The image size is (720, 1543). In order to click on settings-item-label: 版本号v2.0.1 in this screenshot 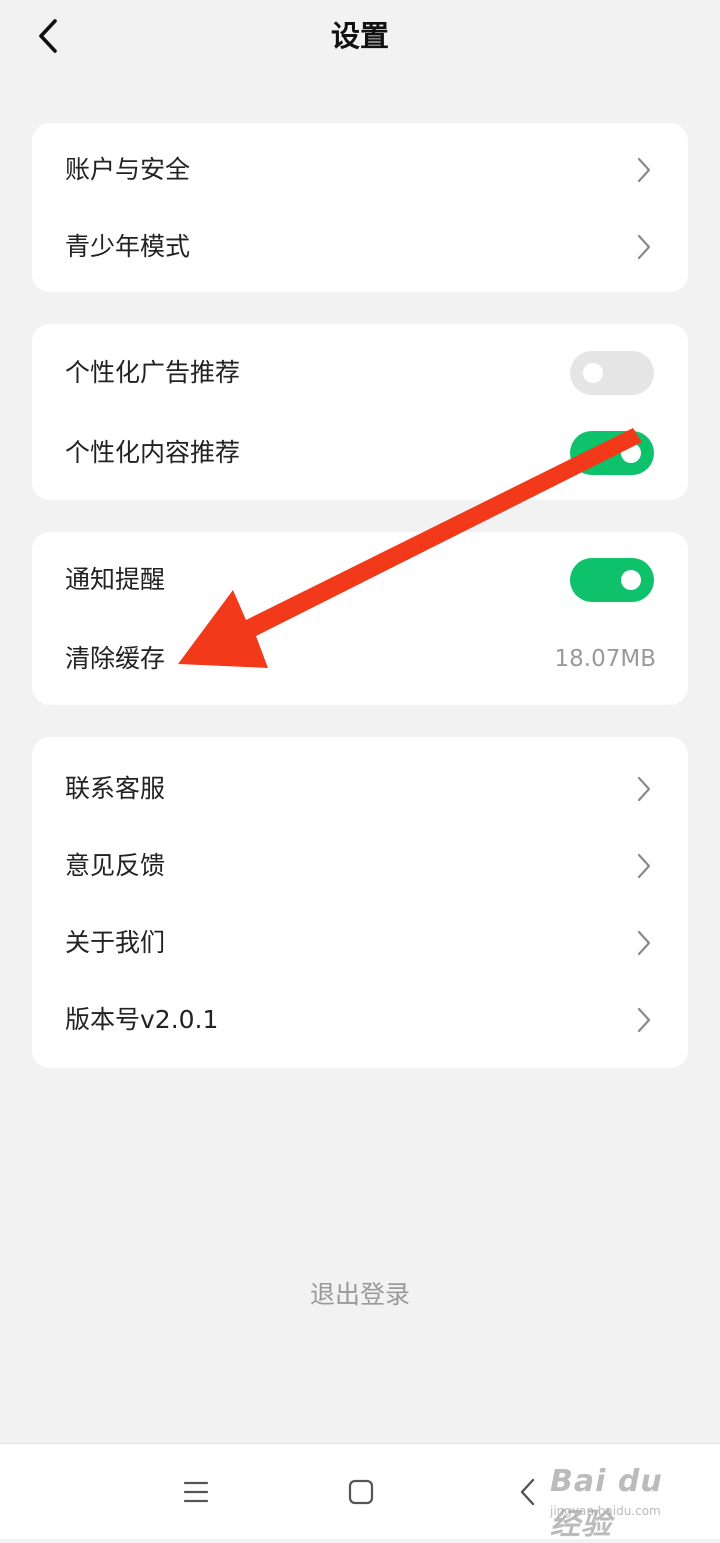, I will do `click(142, 1019)`.